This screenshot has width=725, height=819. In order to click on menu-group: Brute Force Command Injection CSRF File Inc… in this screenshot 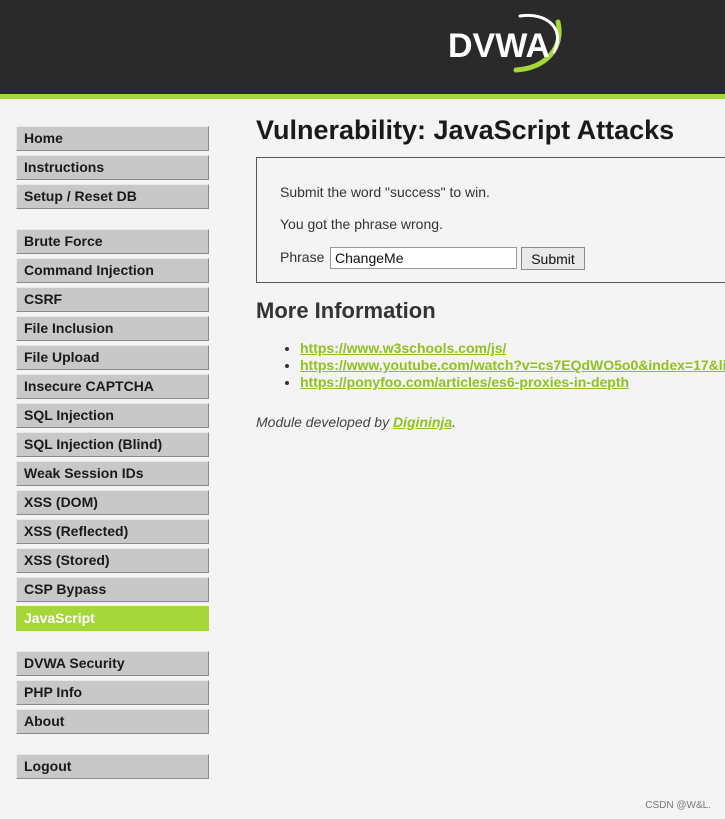, I will do `click(113, 430)`.